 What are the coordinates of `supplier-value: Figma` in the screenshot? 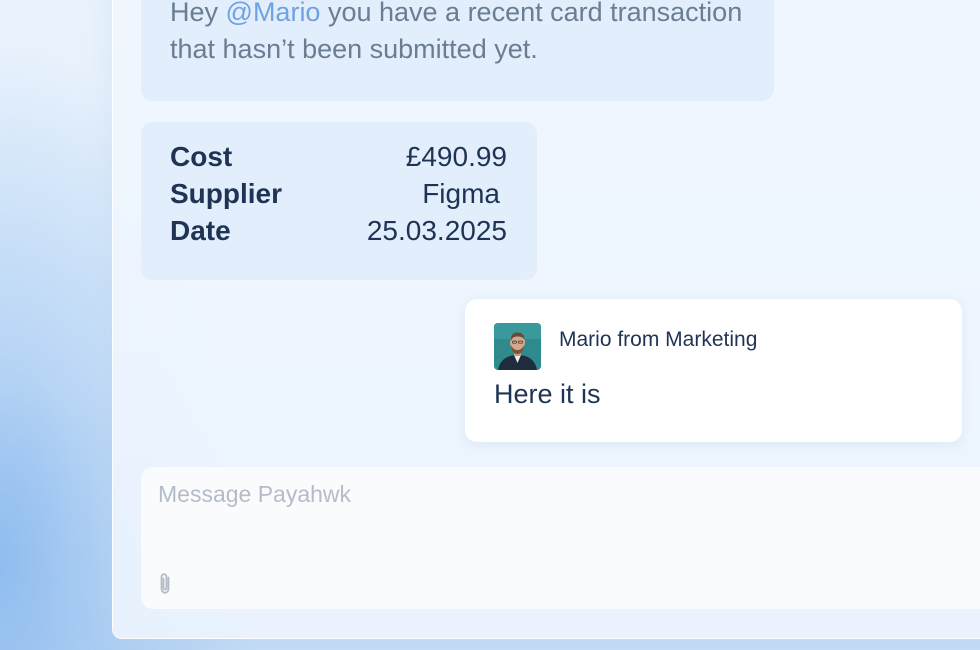 It's located at (461, 193).